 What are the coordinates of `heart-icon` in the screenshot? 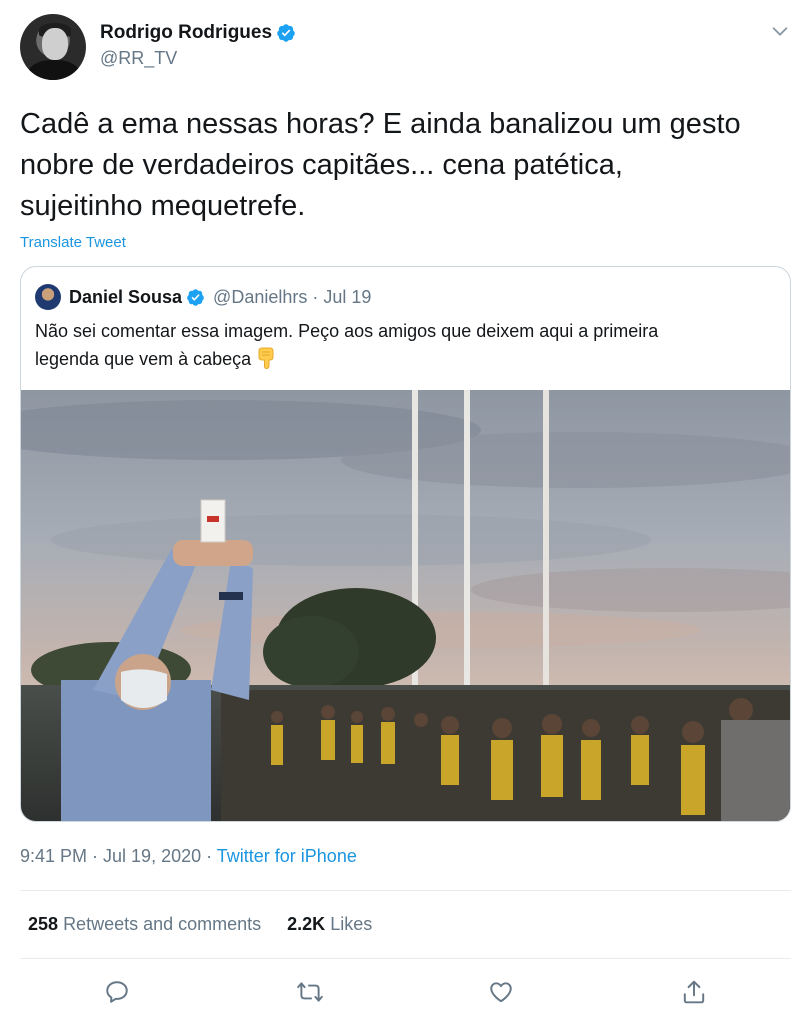 It's located at (501, 992).